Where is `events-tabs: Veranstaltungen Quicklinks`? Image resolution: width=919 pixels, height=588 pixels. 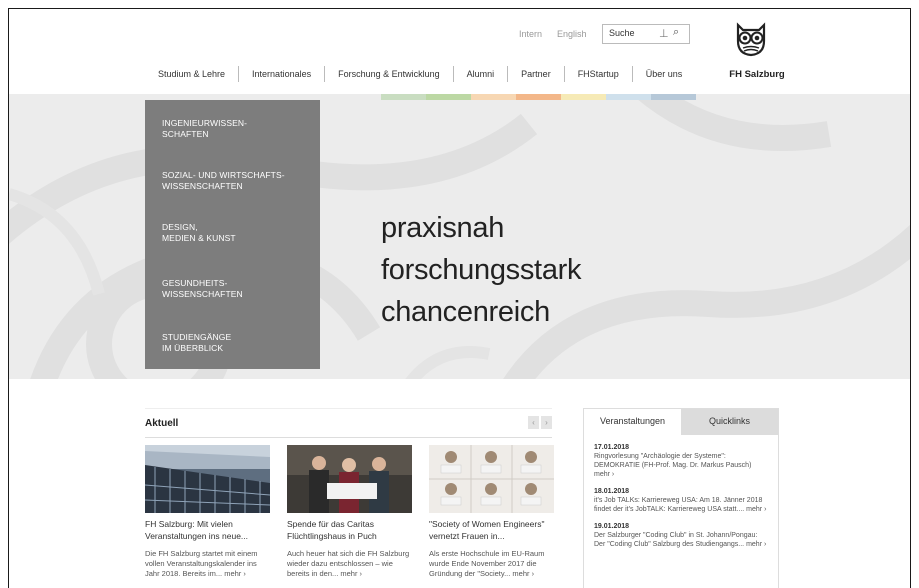 events-tabs: Veranstaltungen Quicklinks is located at coordinates (681, 422).